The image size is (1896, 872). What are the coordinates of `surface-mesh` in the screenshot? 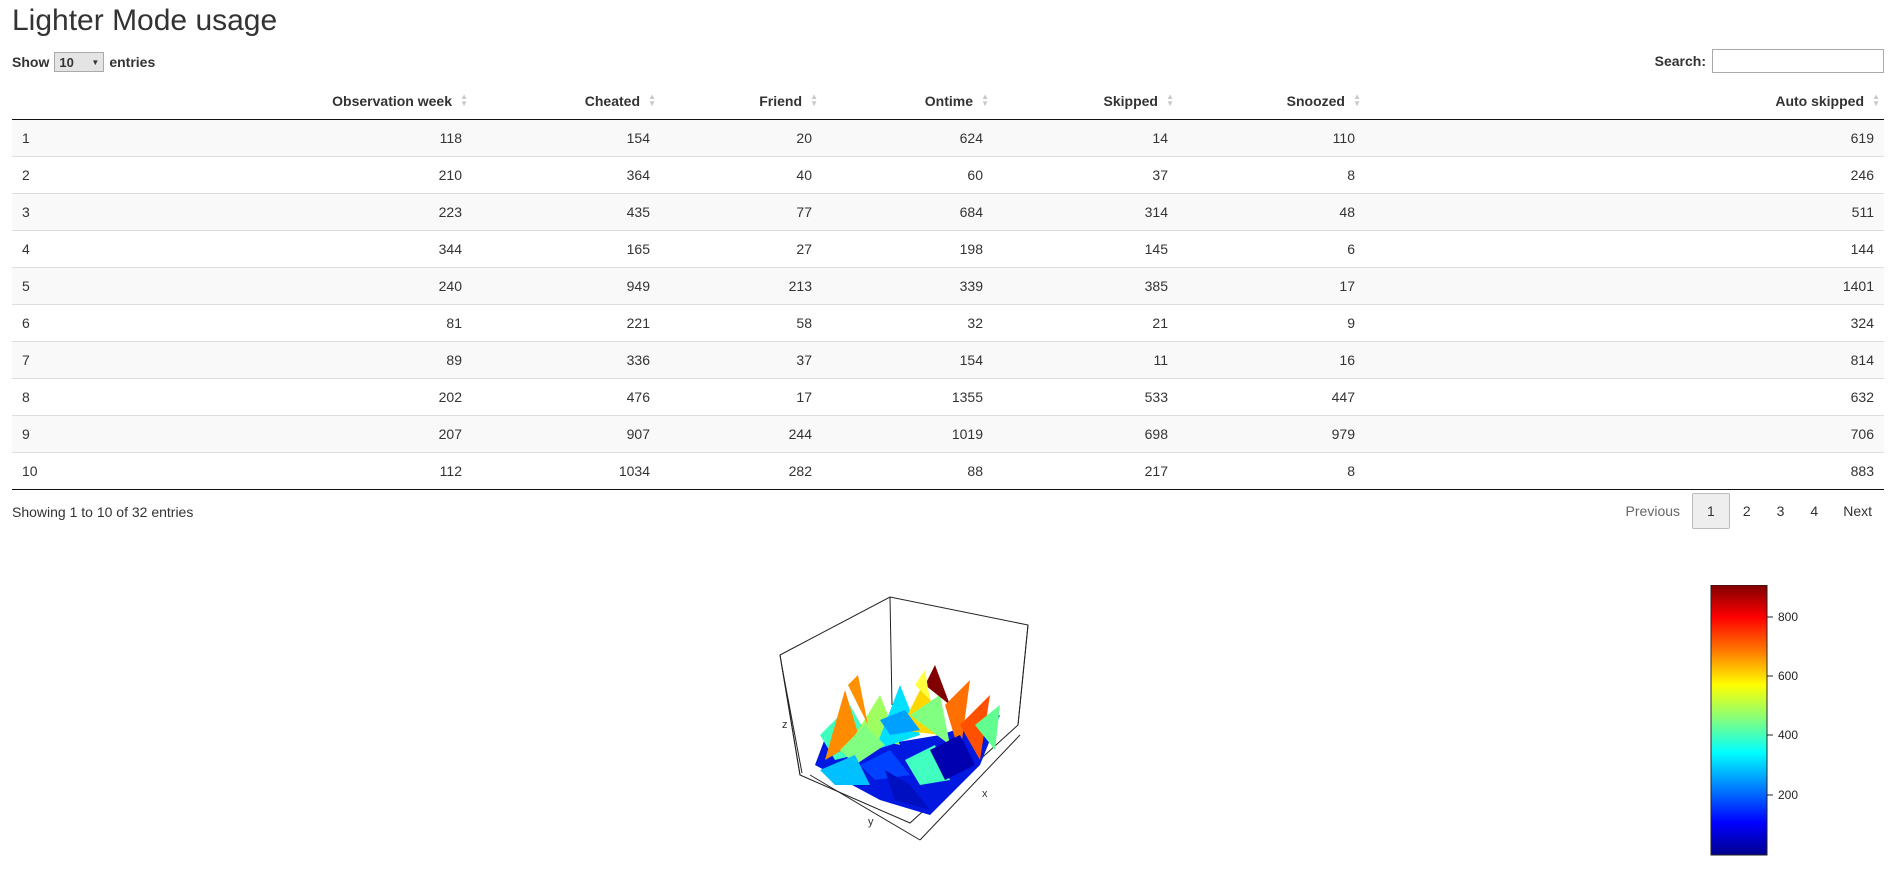 It's located at (907, 740).